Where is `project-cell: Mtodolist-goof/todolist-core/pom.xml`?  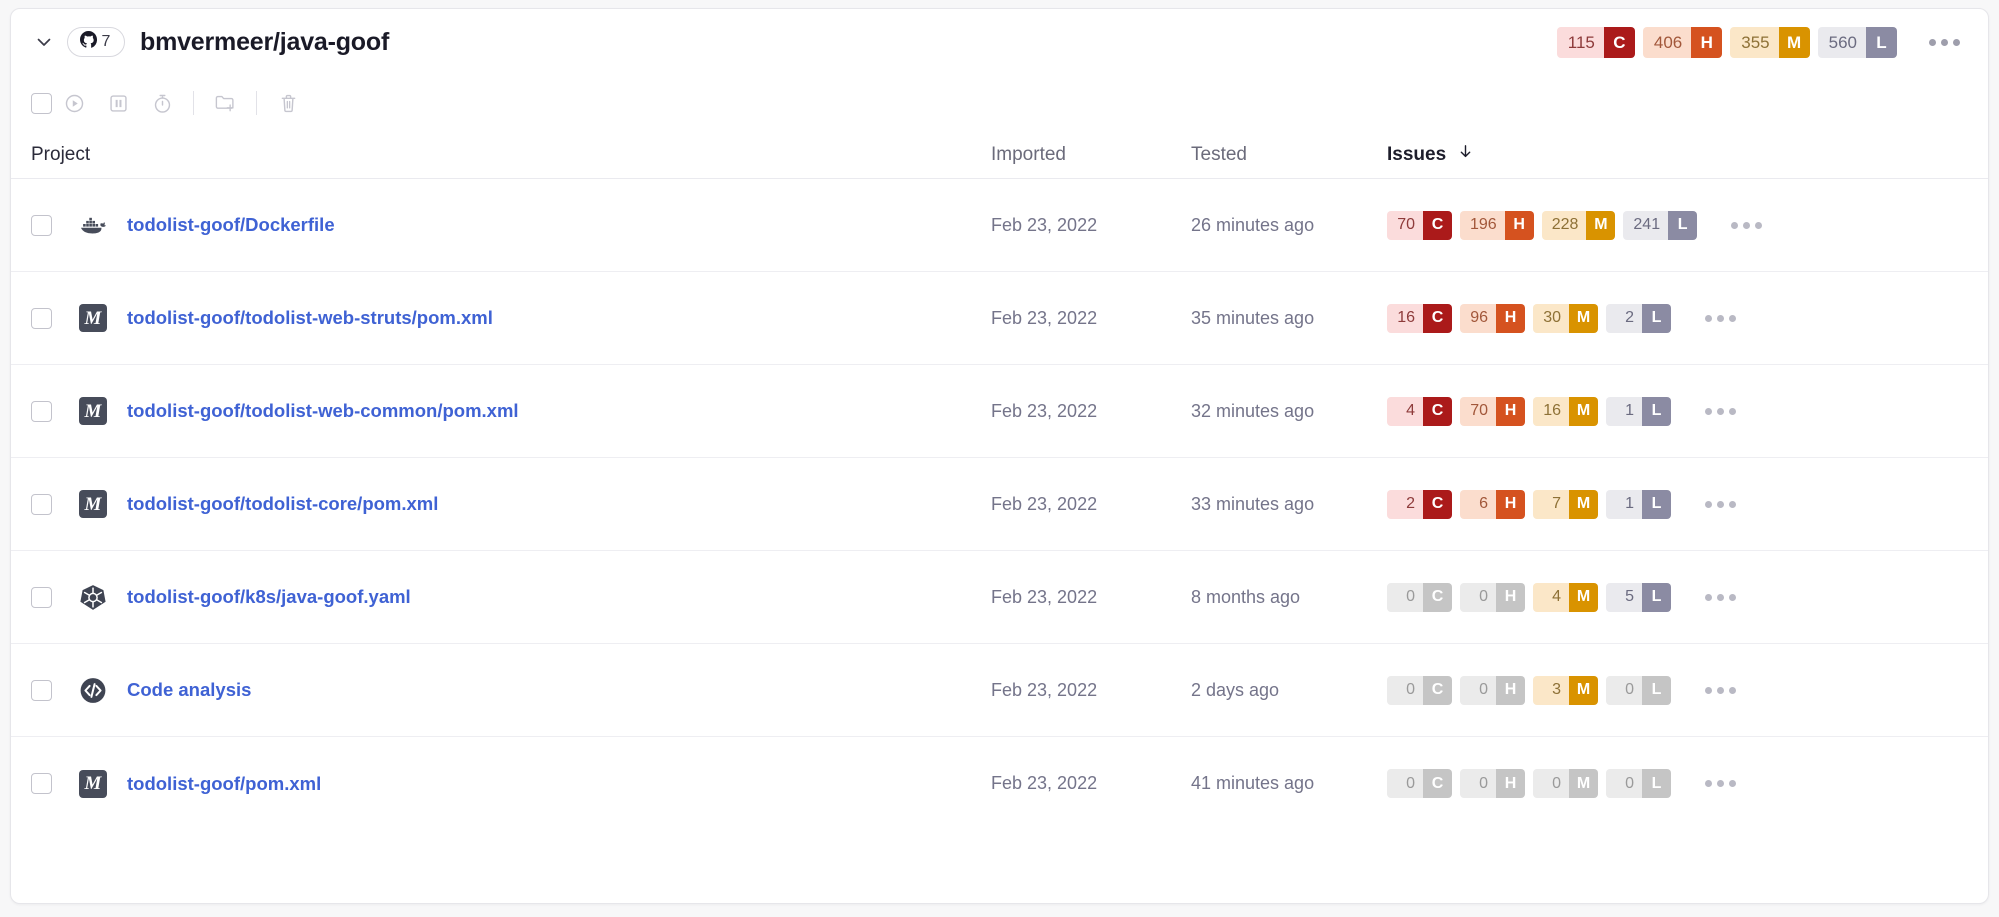
project-cell: Mtodolist-goof/todolist-core/pom.xml is located at coordinates (511, 504).